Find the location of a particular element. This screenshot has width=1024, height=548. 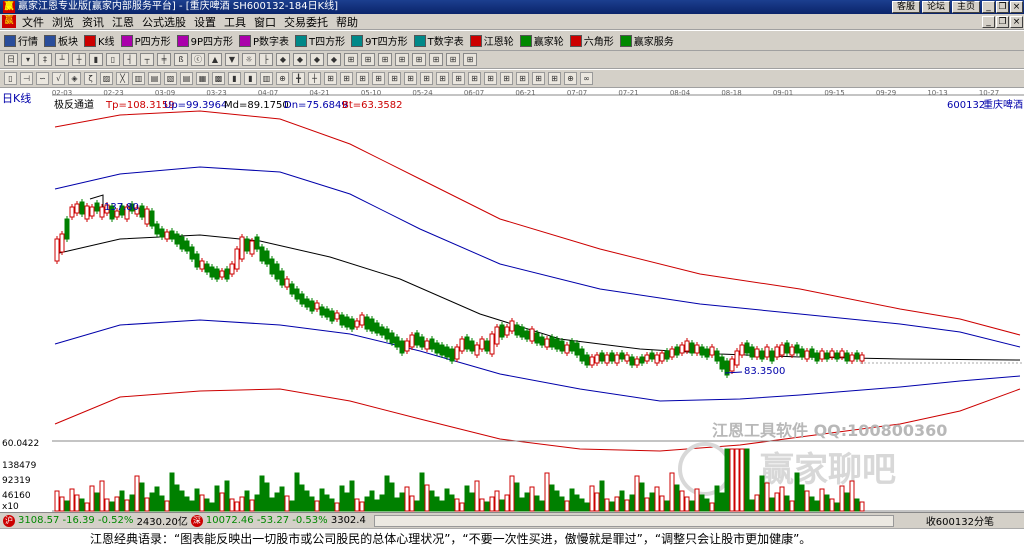

tool-button-icon: ◈ is located at coordinates (74, 78).